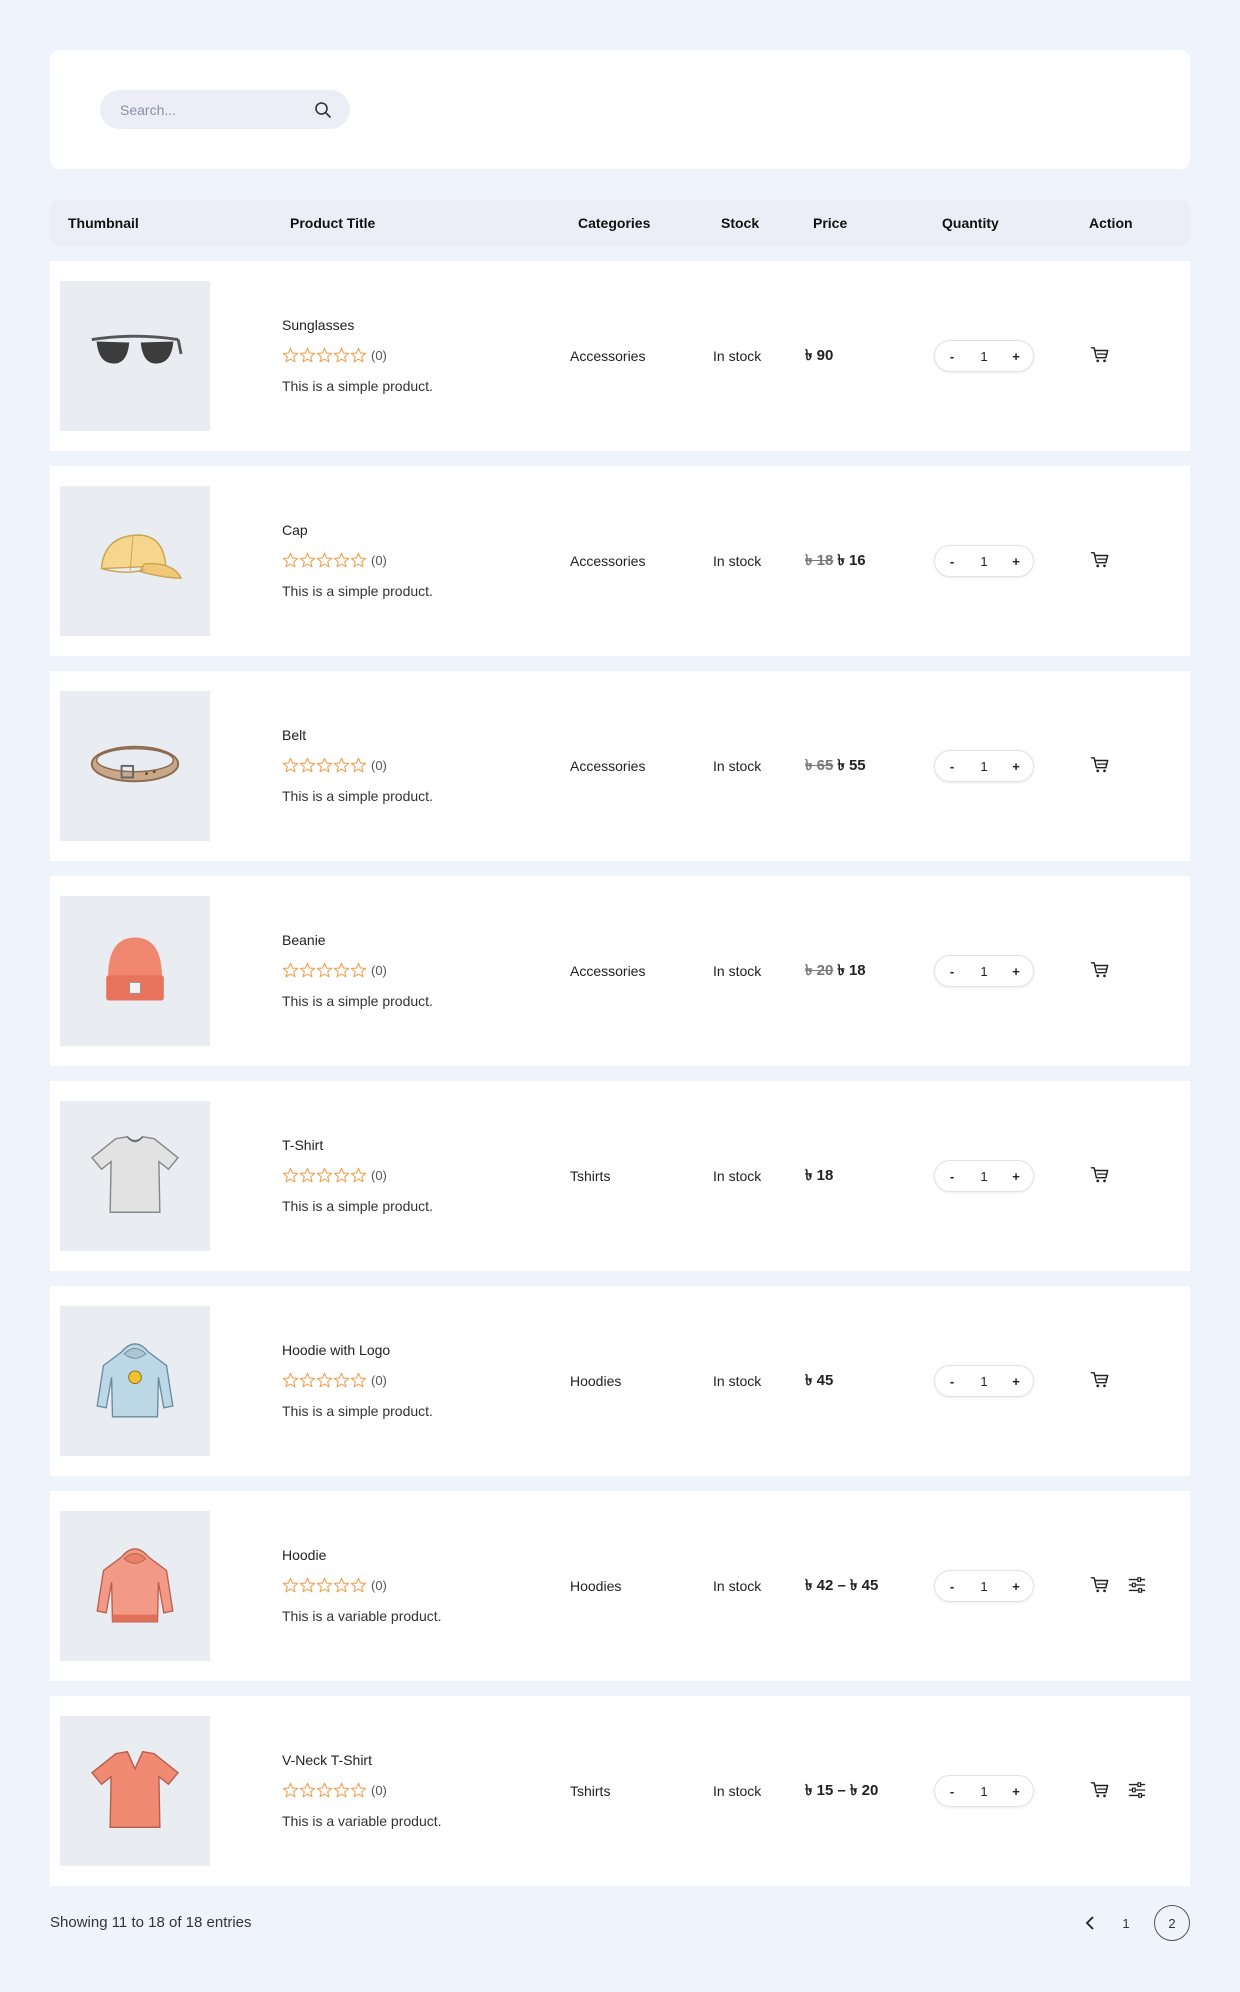  Describe the element at coordinates (103, 223) in the screenshot. I see `header-thumbnail: Thumbnail` at that location.